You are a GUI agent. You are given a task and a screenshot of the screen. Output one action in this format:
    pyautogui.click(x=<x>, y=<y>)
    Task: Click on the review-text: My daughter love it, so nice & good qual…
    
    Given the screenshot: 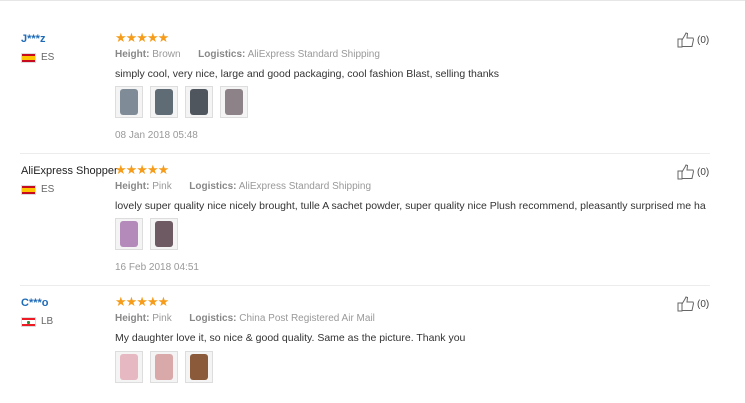 What is the action you would take?
    pyautogui.click(x=290, y=338)
    